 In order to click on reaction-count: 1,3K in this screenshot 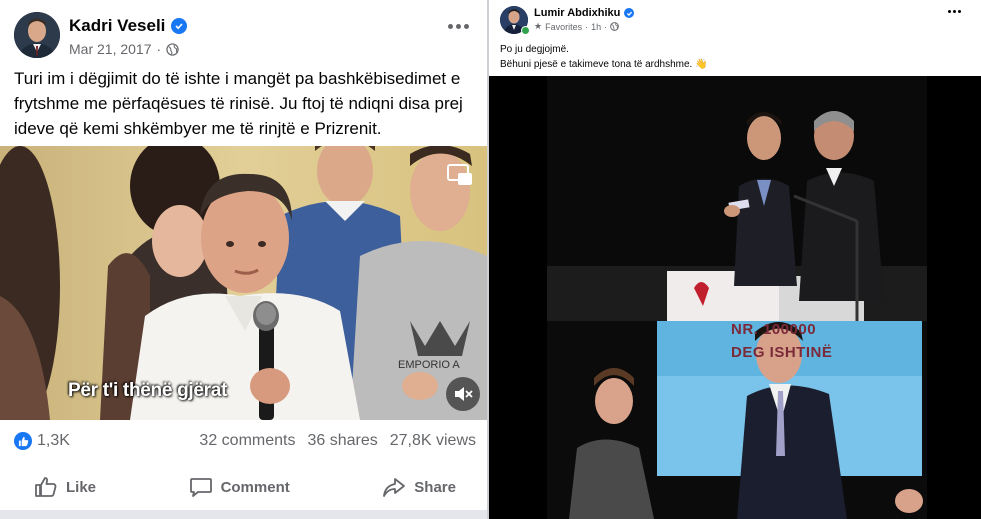, I will do `click(42, 441)`.